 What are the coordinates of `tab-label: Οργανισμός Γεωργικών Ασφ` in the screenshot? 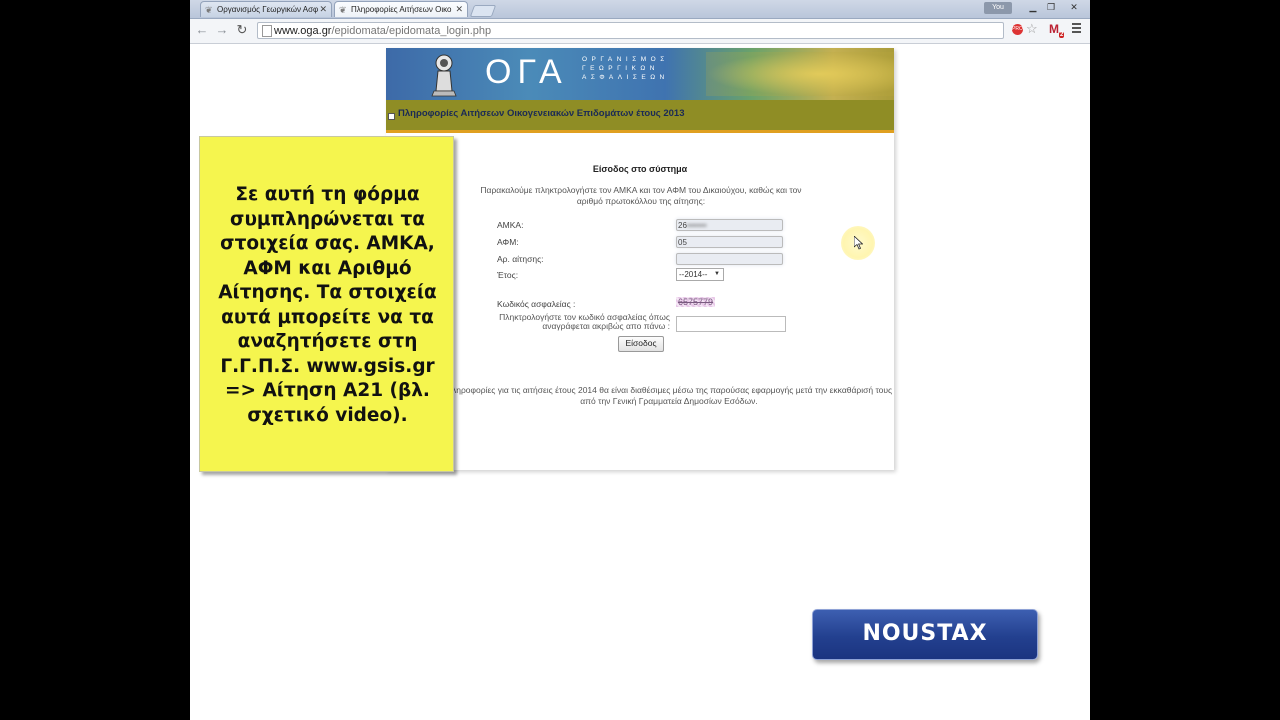 It's located at (268, 9).